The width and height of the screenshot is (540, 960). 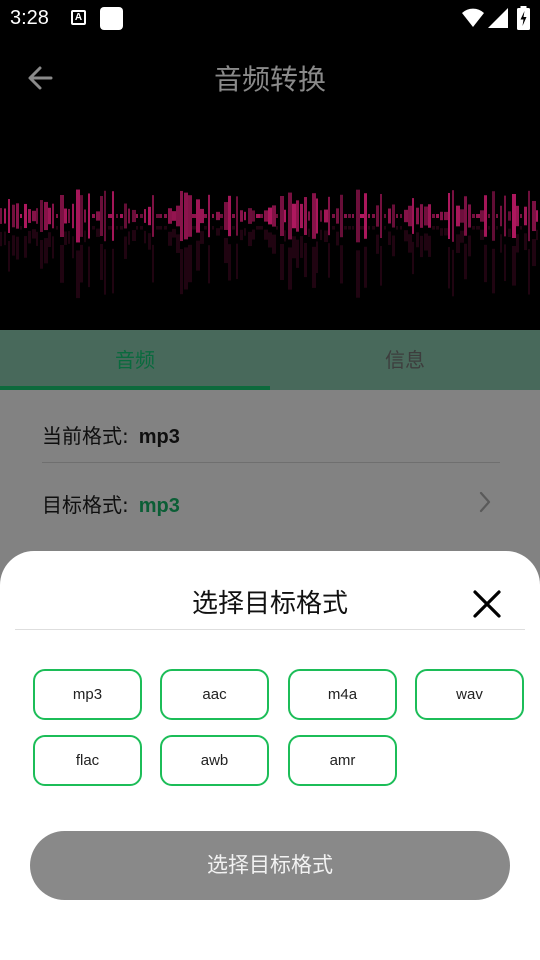 What do you see at coordinates (214, 694) in the screenshot?
I see `format-option-aac: aac` at bounding box center [214, 694].